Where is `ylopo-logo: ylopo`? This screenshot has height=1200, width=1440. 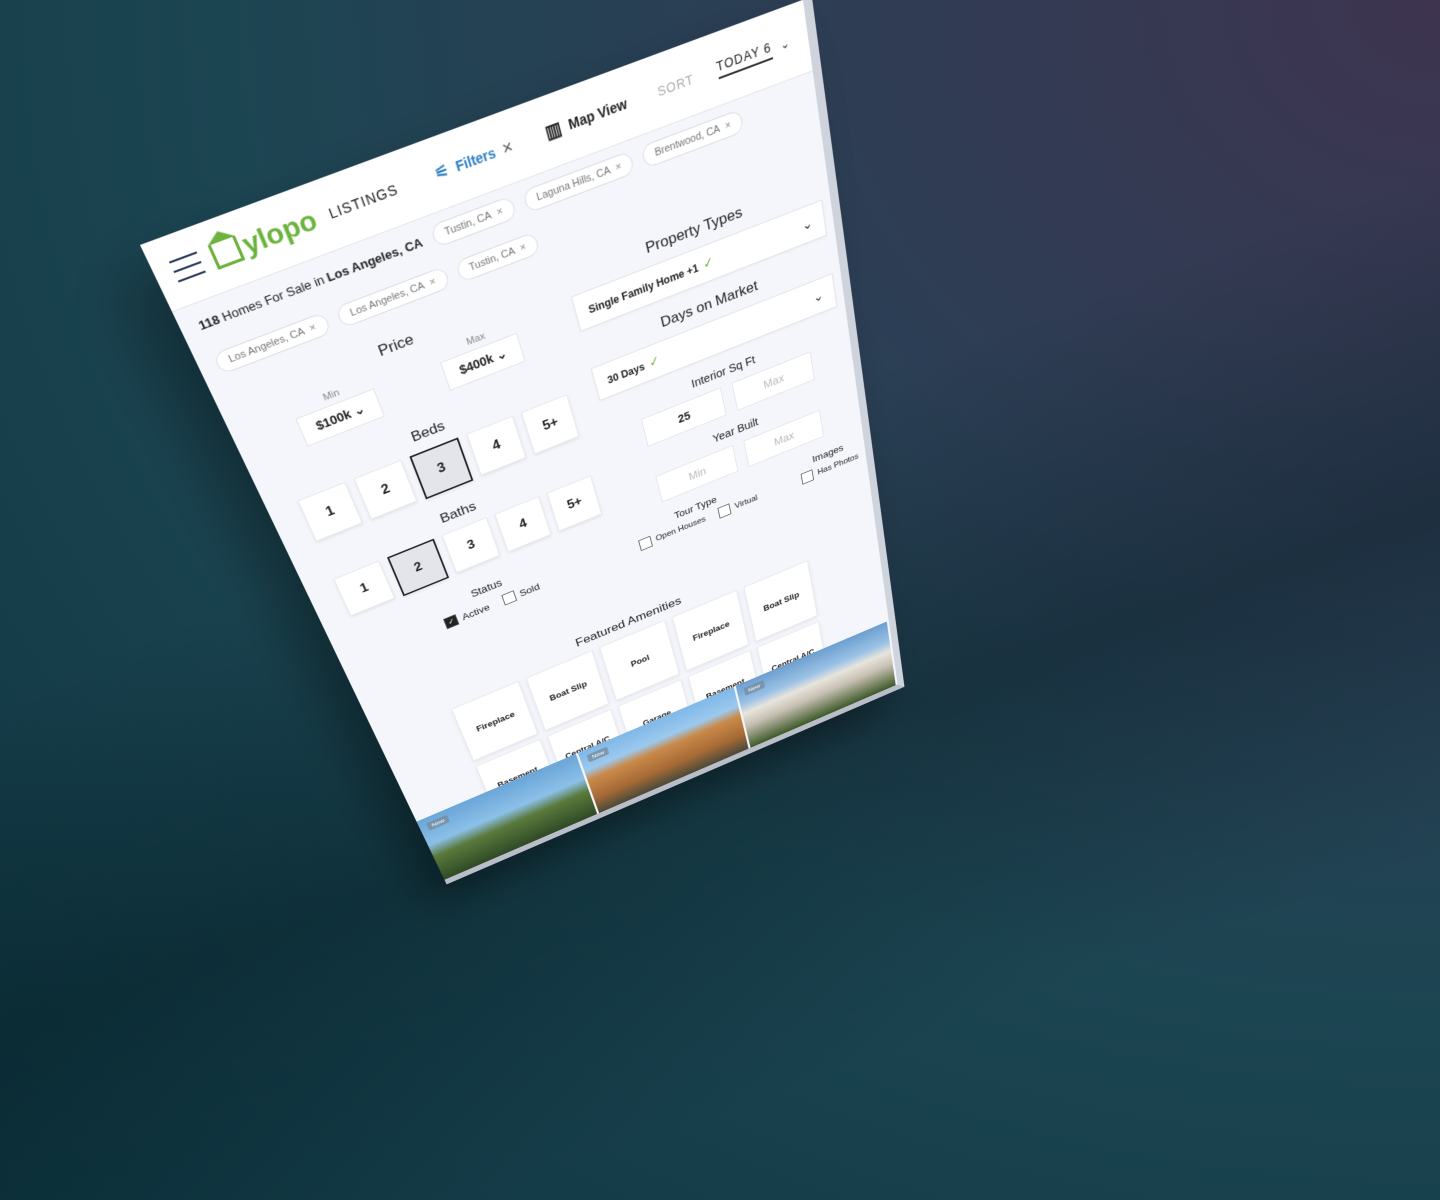 ylopo-logo: ylopo is located at coordinates (264, 238).